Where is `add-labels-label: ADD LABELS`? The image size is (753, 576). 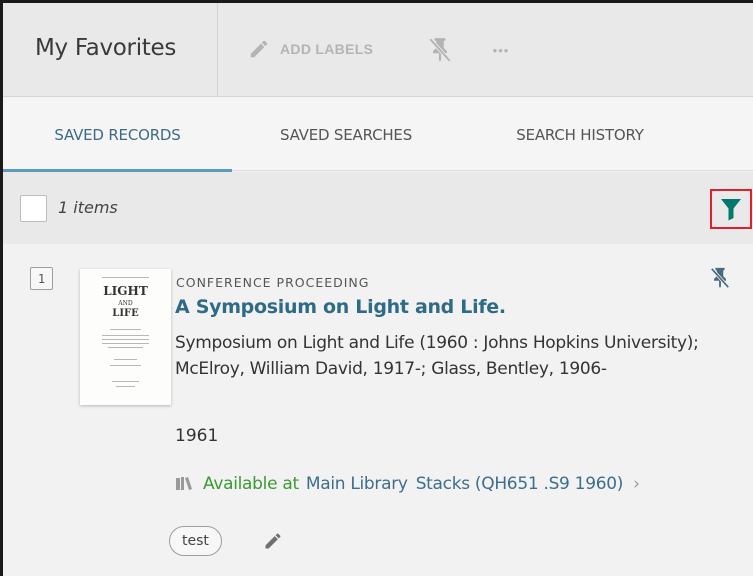 add-labels-label: ADD LABELS is located at coordinates (327, 49).